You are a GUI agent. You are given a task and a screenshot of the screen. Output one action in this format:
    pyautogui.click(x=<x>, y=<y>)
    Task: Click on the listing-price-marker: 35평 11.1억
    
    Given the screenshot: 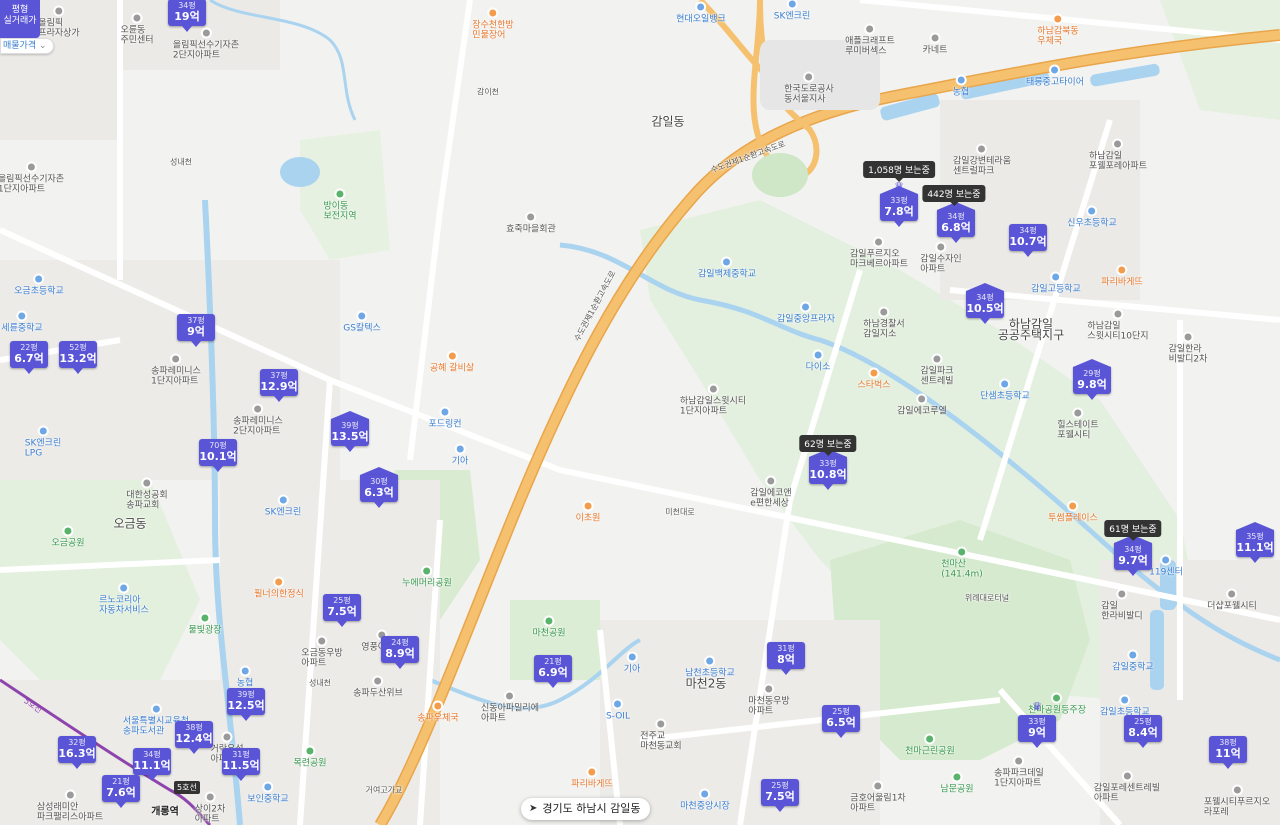 What is the action you would take?
    pyautogui.click(x=1255, y=542)
    